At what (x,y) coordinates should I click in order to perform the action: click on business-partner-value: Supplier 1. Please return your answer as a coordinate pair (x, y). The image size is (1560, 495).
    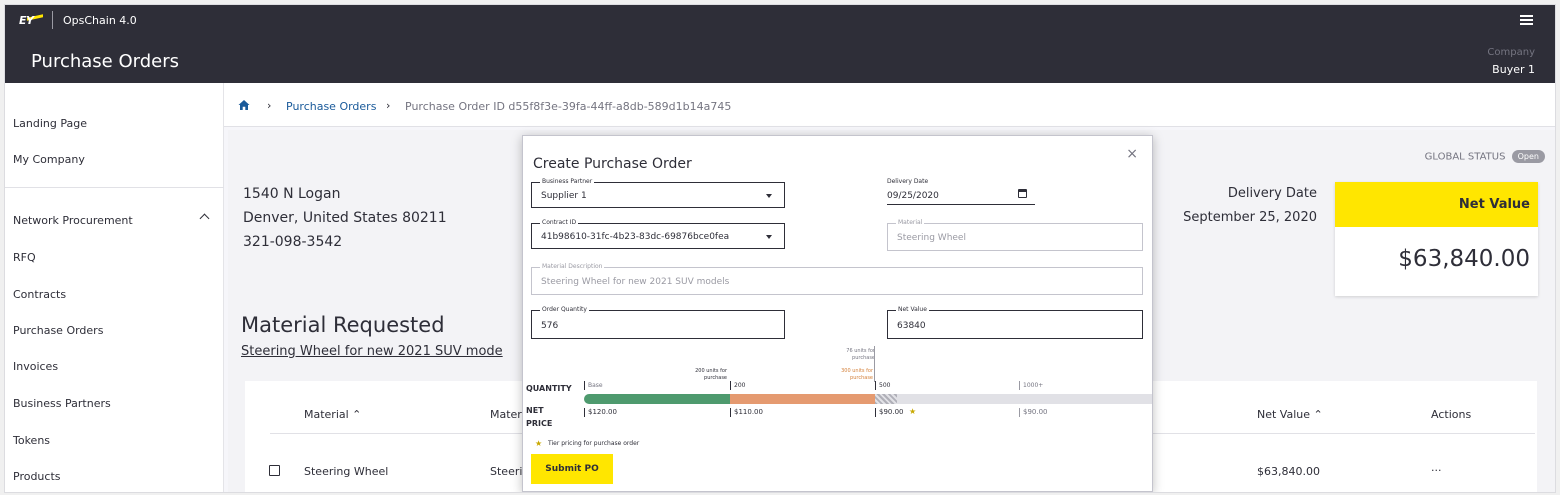
    Looking at the image, I should click on (564, 196).